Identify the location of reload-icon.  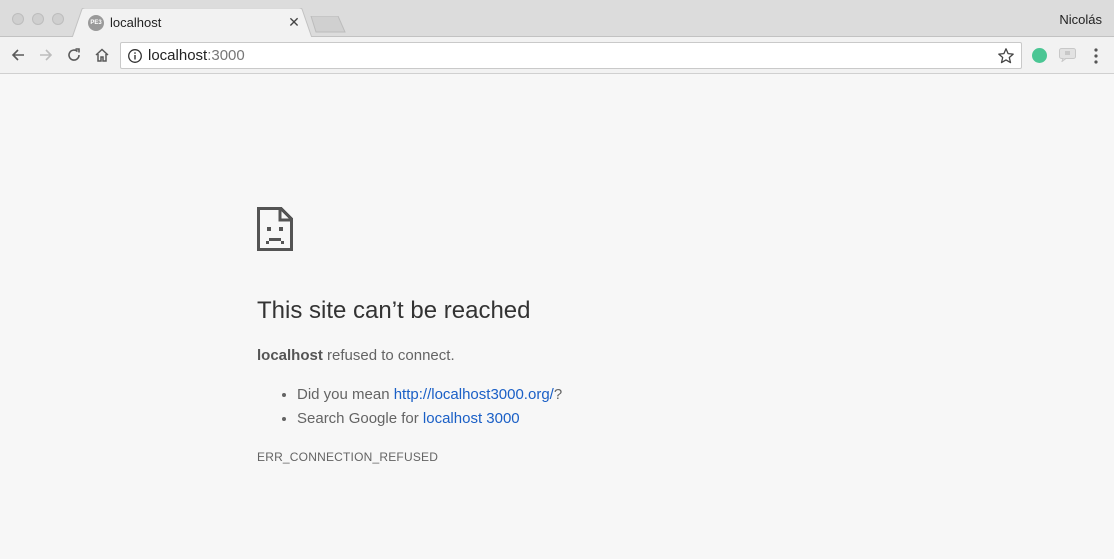
(74, 54).